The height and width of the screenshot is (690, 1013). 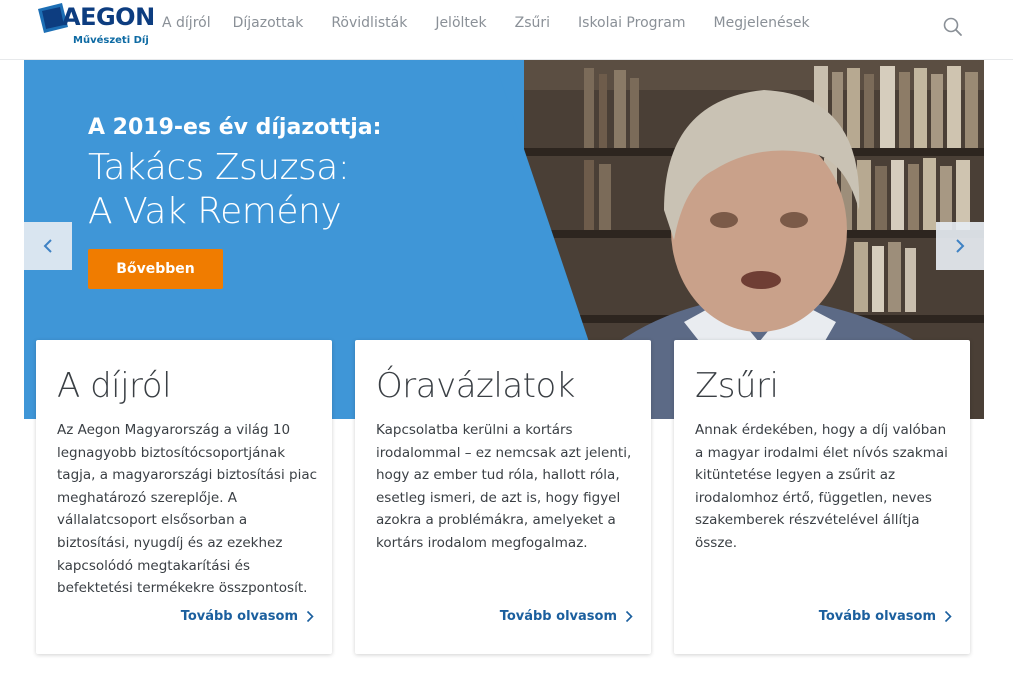 What do you see at coordinates (532, 23) in the screenshot?
I see `nav-item-jury: Zsűri` at bounding box center [532, 23].